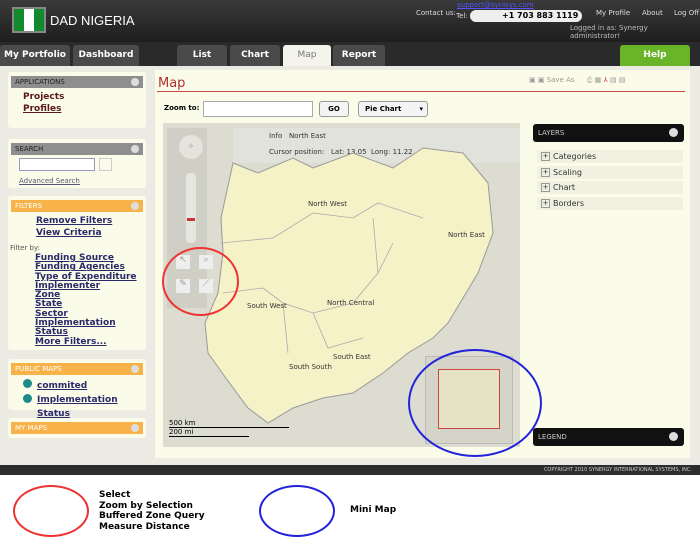 The height and width of the screenshot is (551, 700). Describe the element at coordinates (598, 80) in the screenshot. I see `export-icon: ▦` at that location.